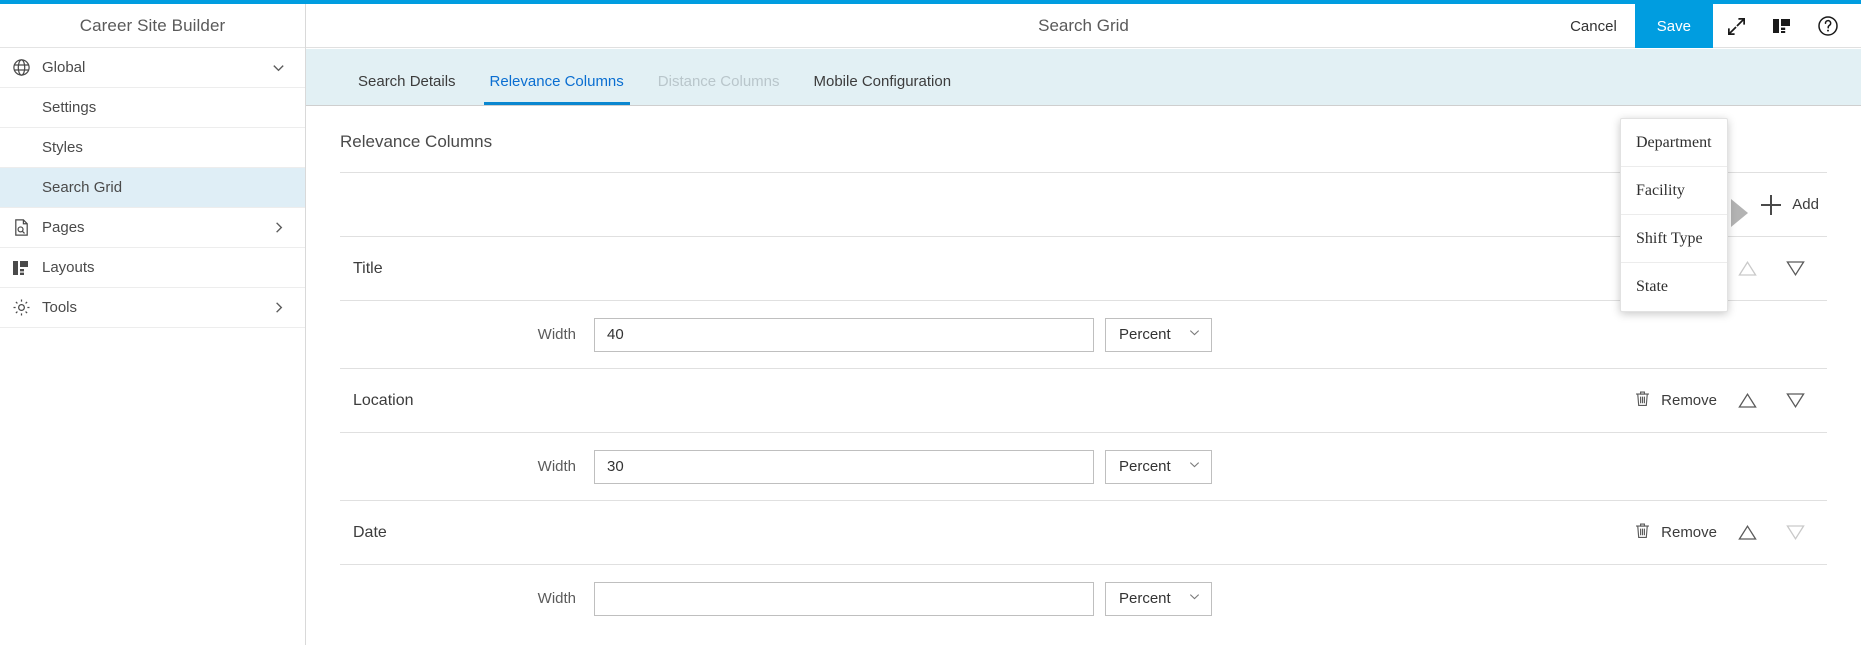  I want to click on sidebar-item-label: Layouts, so click(68, 267).